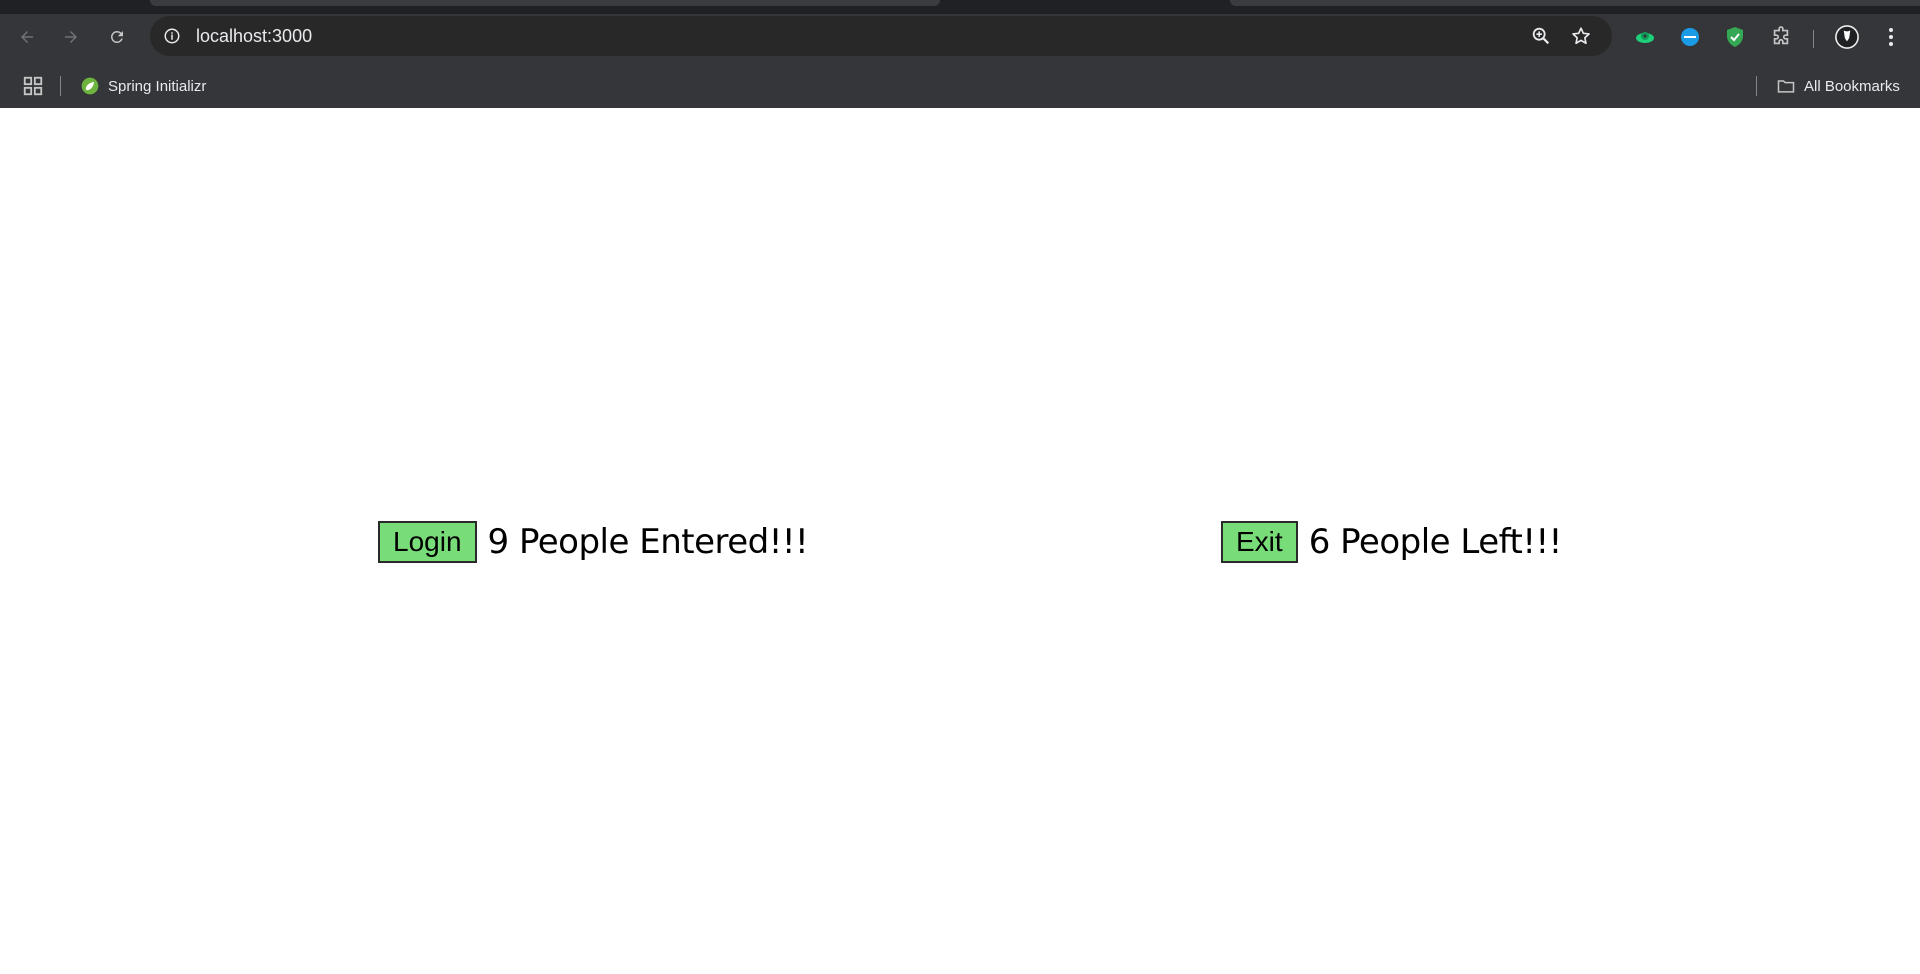 The height and width of the screenshot is (974, 1920). I want to click on extension-blue-icon, so click(1690, 37).